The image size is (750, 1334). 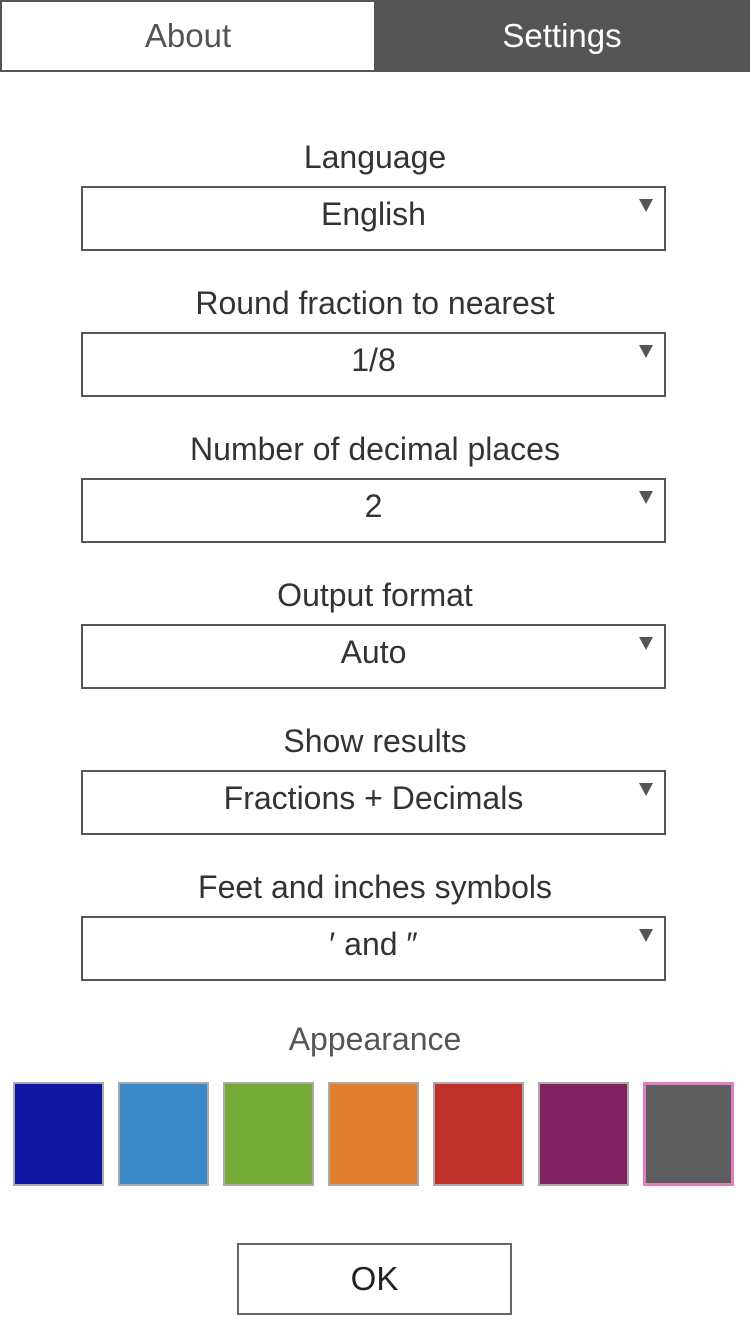 What do you see at coordinates (375, 157) in the screenshot?
I see `language-label: Language` at bounding box center [375, 157].